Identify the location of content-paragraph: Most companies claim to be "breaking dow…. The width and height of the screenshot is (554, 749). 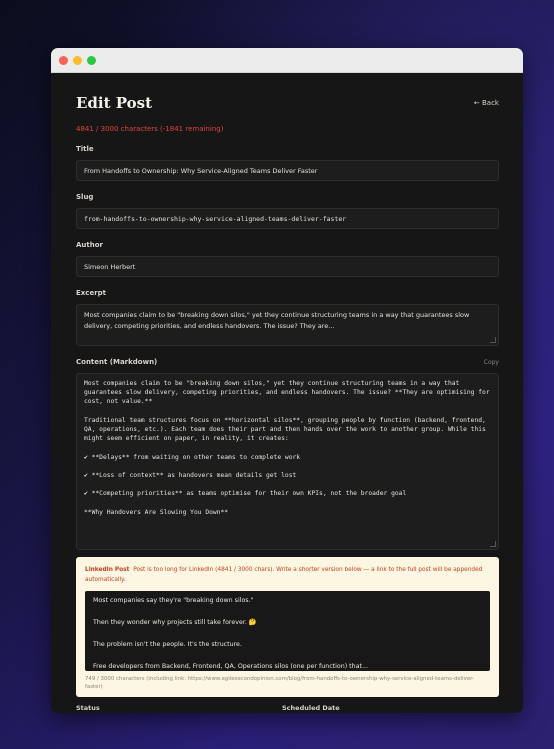
(289, 393).